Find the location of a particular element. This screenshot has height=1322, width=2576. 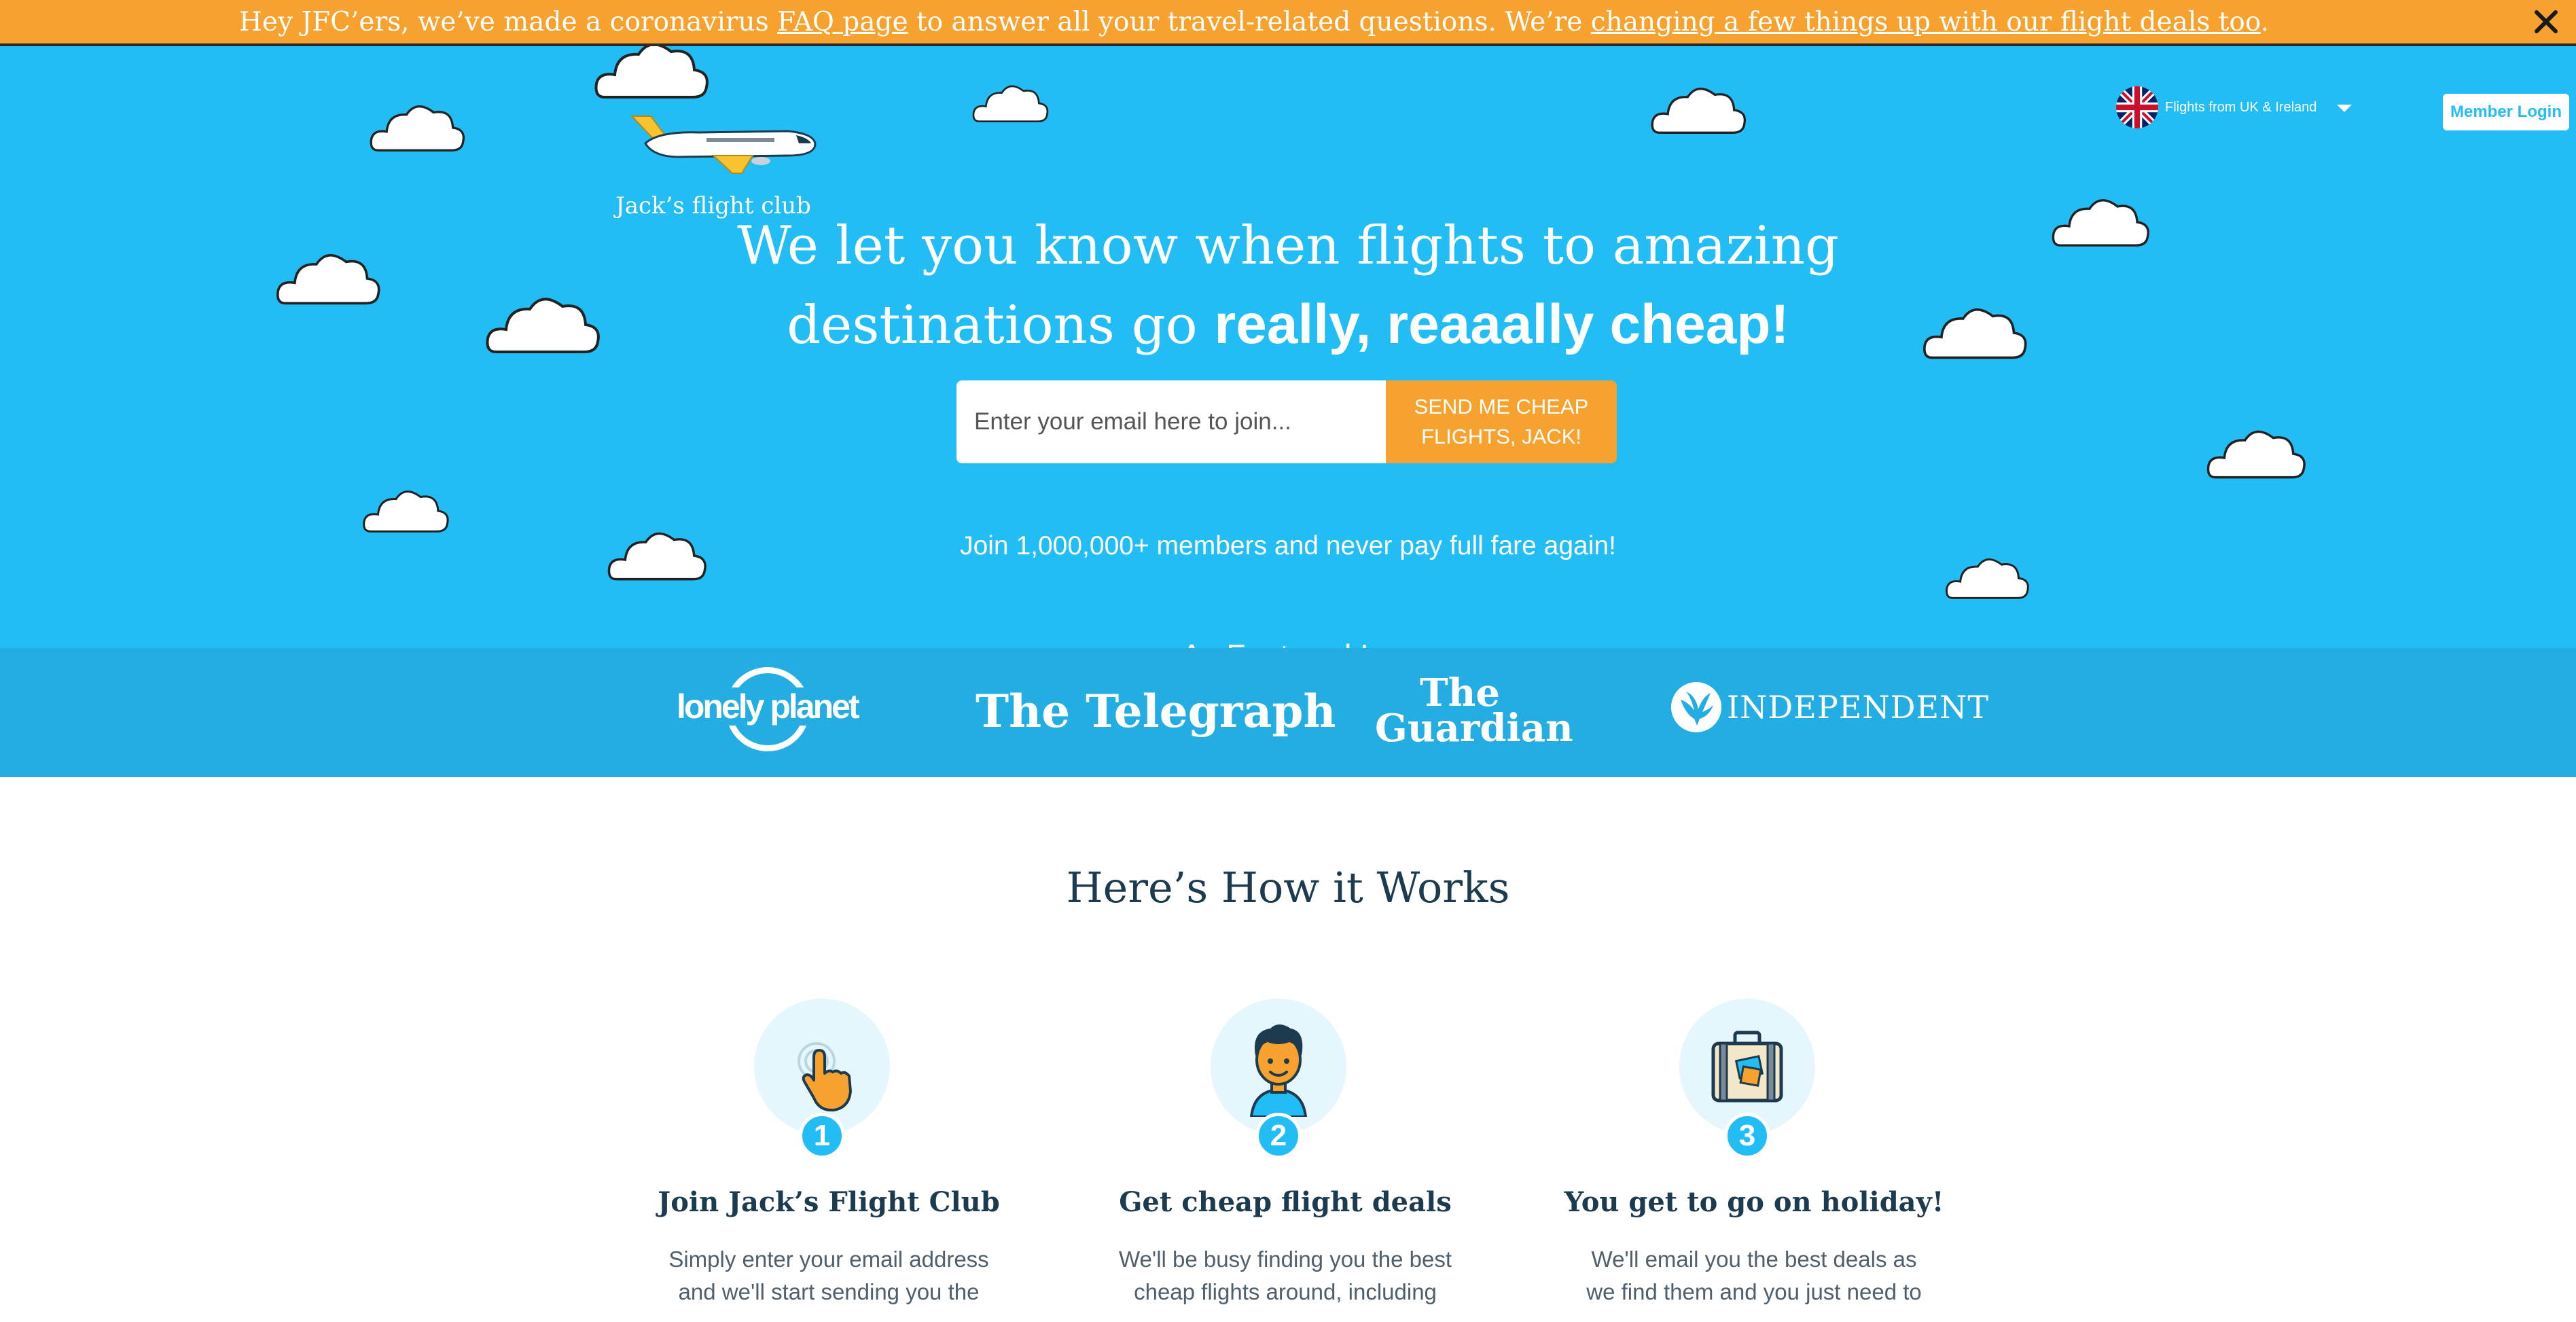

independent-text: INDEPENDENT is located at coordinates (1858, 707).